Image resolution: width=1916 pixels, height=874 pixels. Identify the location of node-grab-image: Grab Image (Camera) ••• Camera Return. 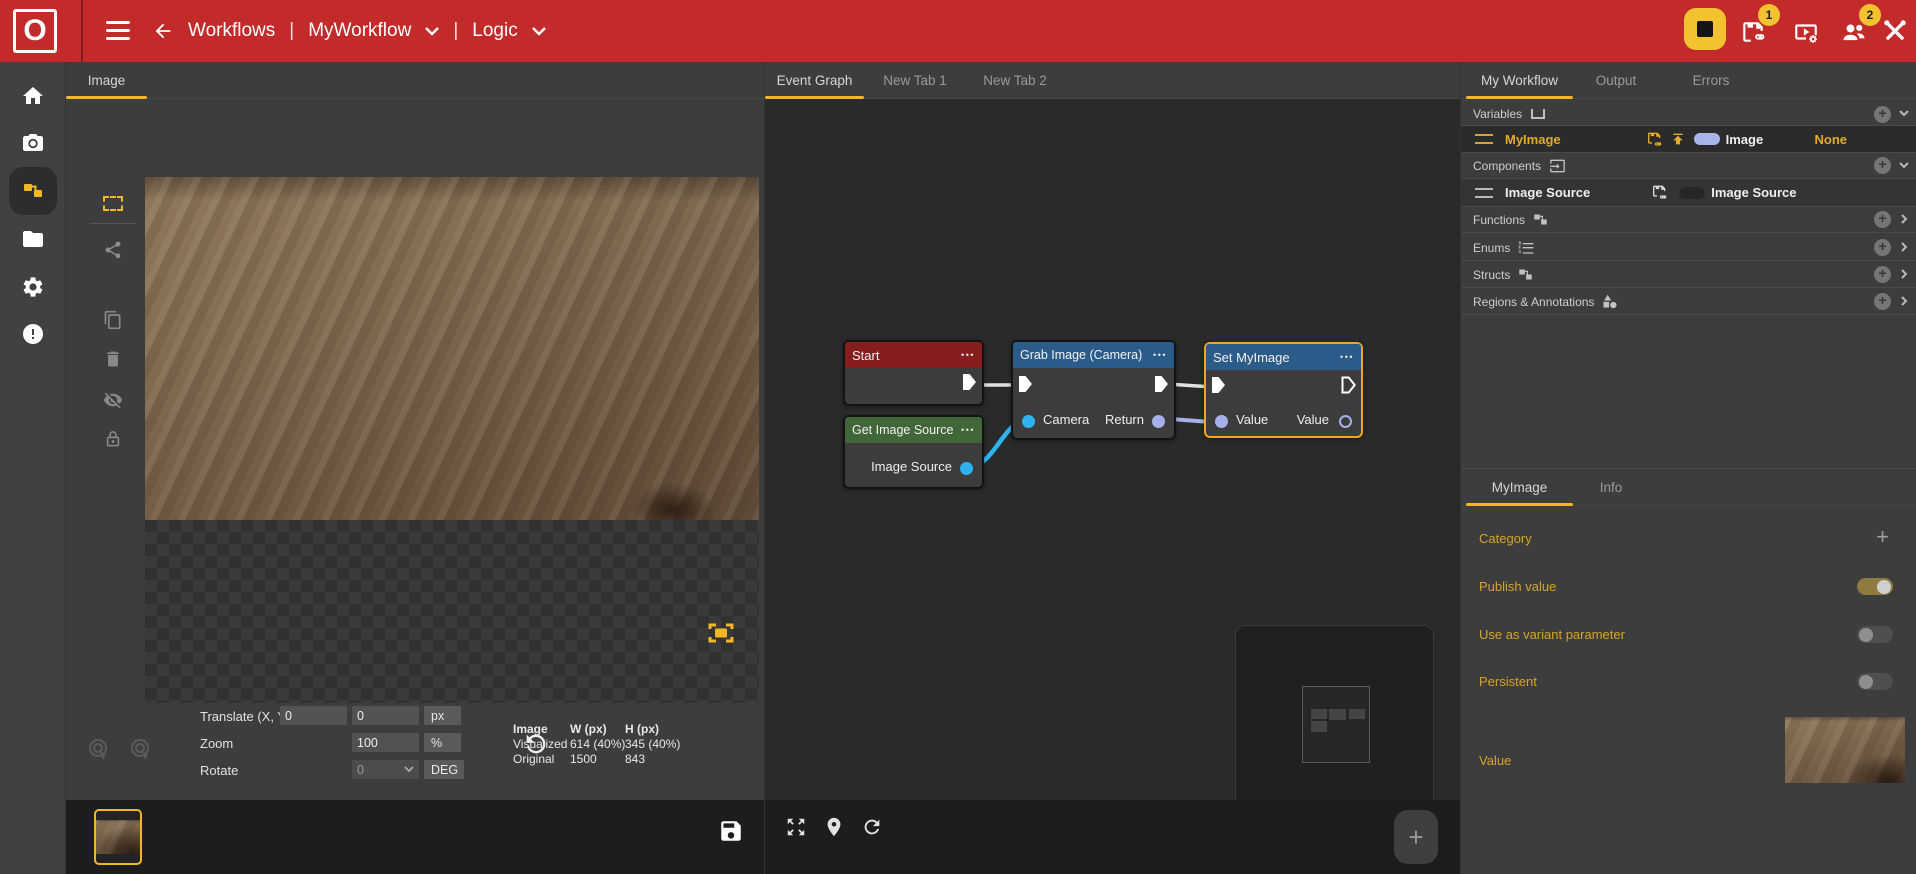
(1093, 390).